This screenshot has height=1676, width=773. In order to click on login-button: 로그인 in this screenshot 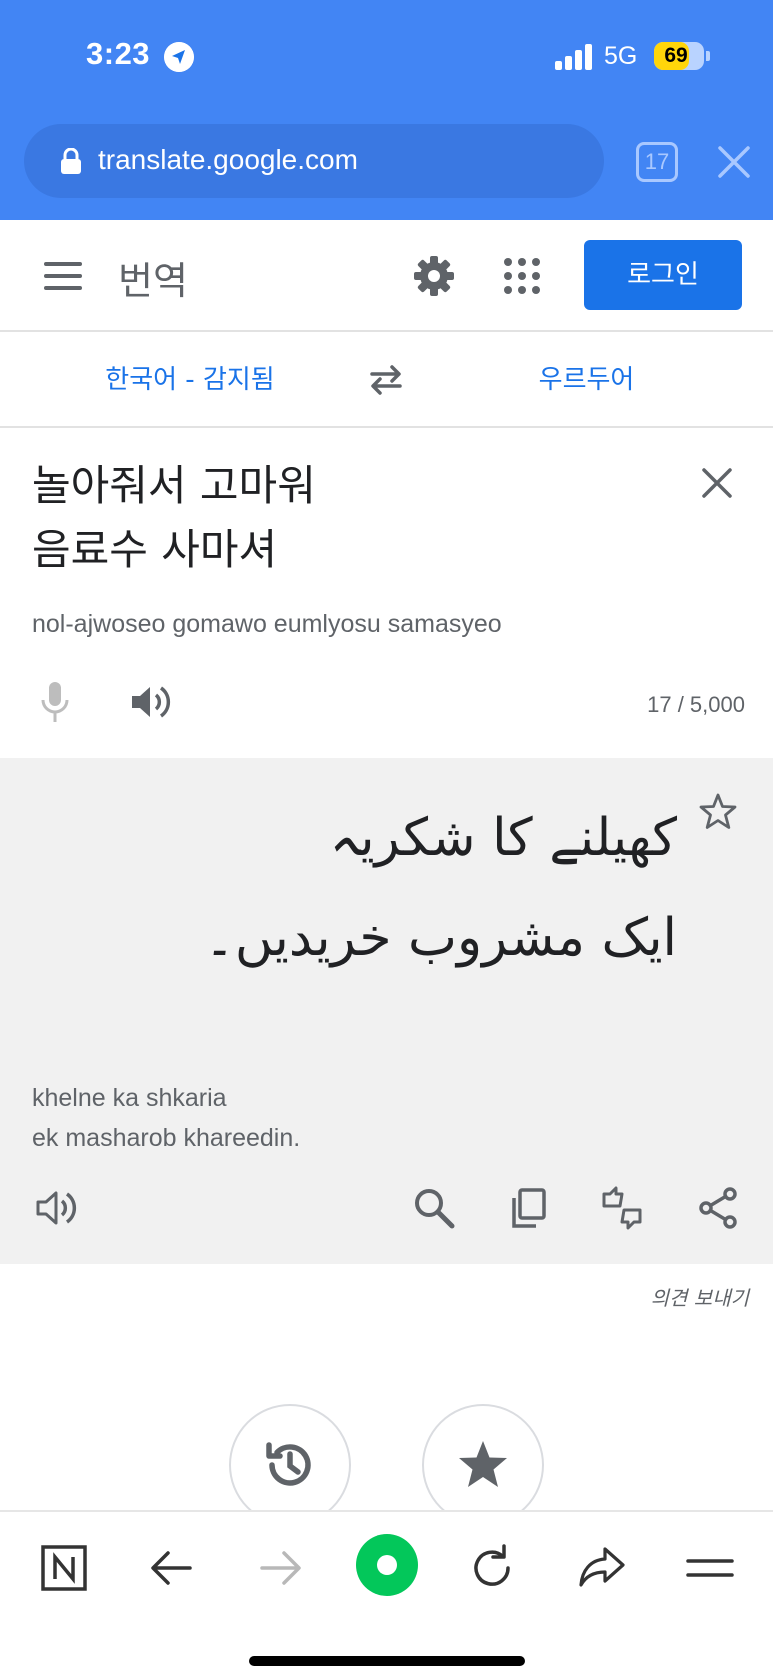, I will do `click(663, 275)`.